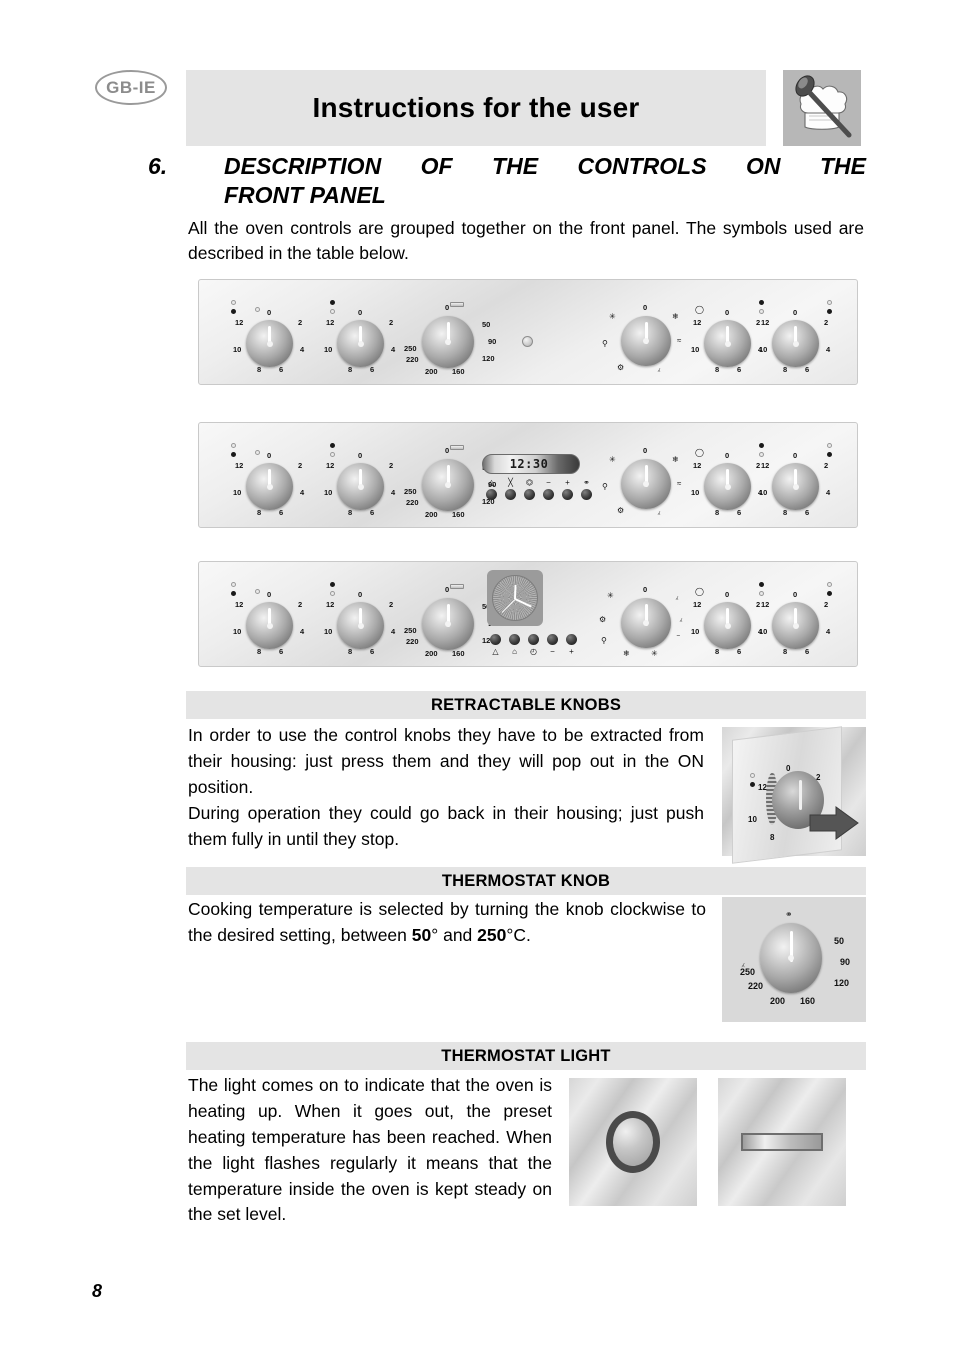  What do you see at coordinates (727, 625) in the screenshot?
I see `p3-knob-timer-right-a` at bounding box center [727, 625].